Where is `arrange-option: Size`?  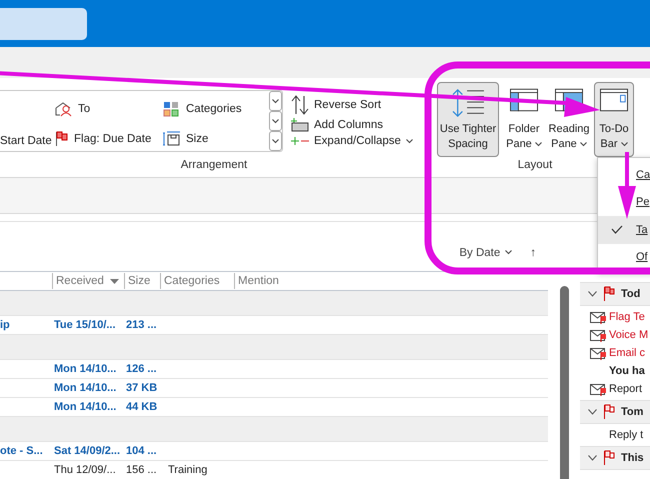
arrange-option: Size is located at coordinates (197, 139).